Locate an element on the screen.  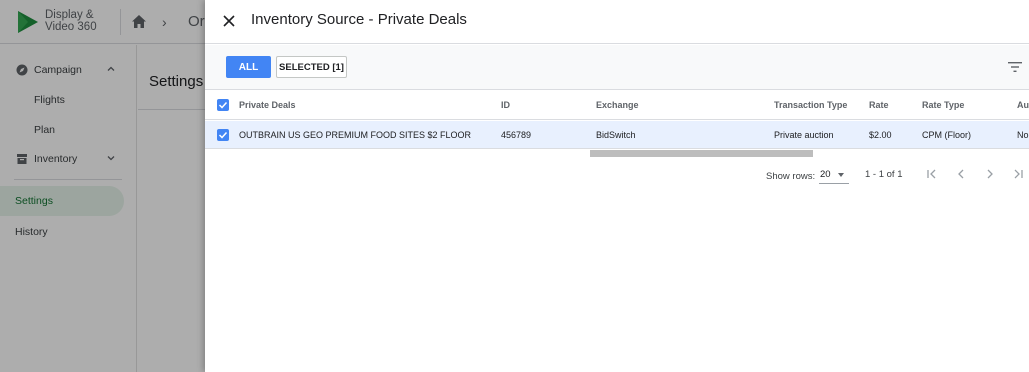
column-header-rate: Rate is located at coordinates (879, 105).